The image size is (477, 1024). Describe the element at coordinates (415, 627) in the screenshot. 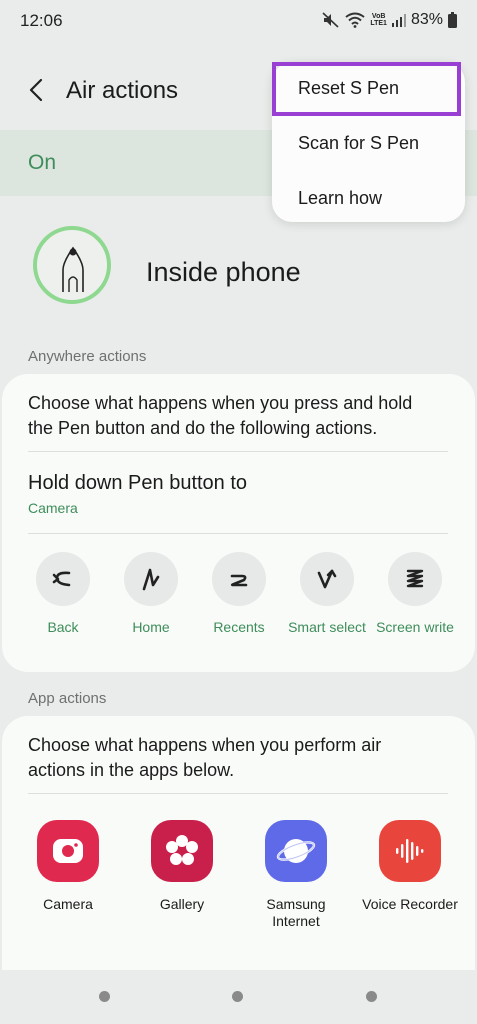

I see `gesture-screen-write-label: Screen write` at that location.